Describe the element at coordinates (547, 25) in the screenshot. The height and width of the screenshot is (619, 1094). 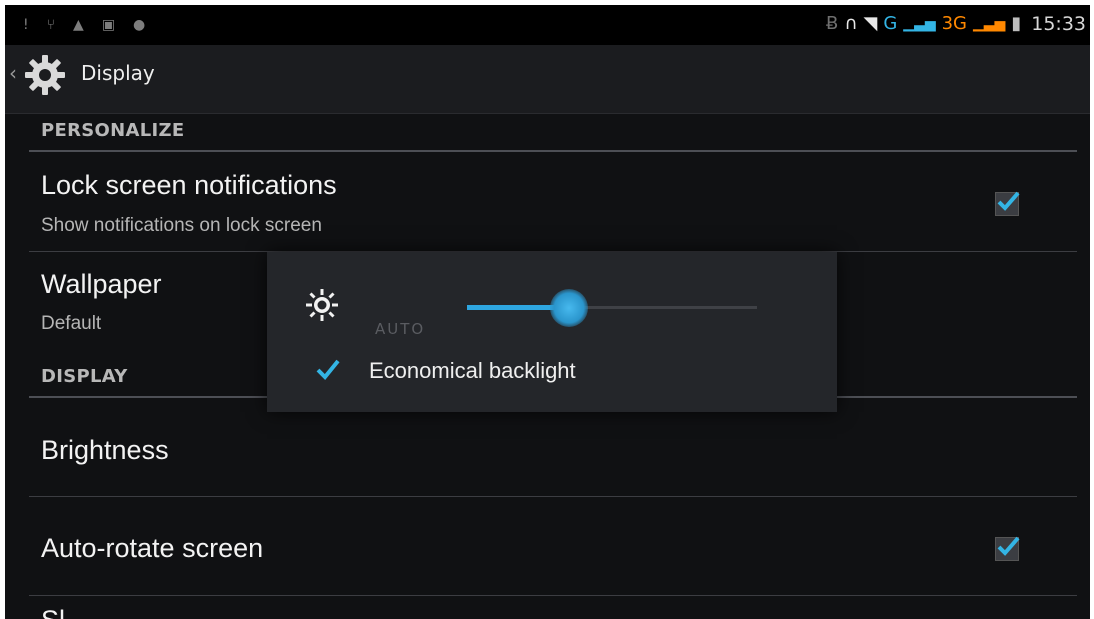
I see `status-bar: ! ⑂ ▲ ▣ ● Ƀ ∩ ◥ G ▁▃▅ 3G ▁▃▅ ▮ 15:33` at that location.